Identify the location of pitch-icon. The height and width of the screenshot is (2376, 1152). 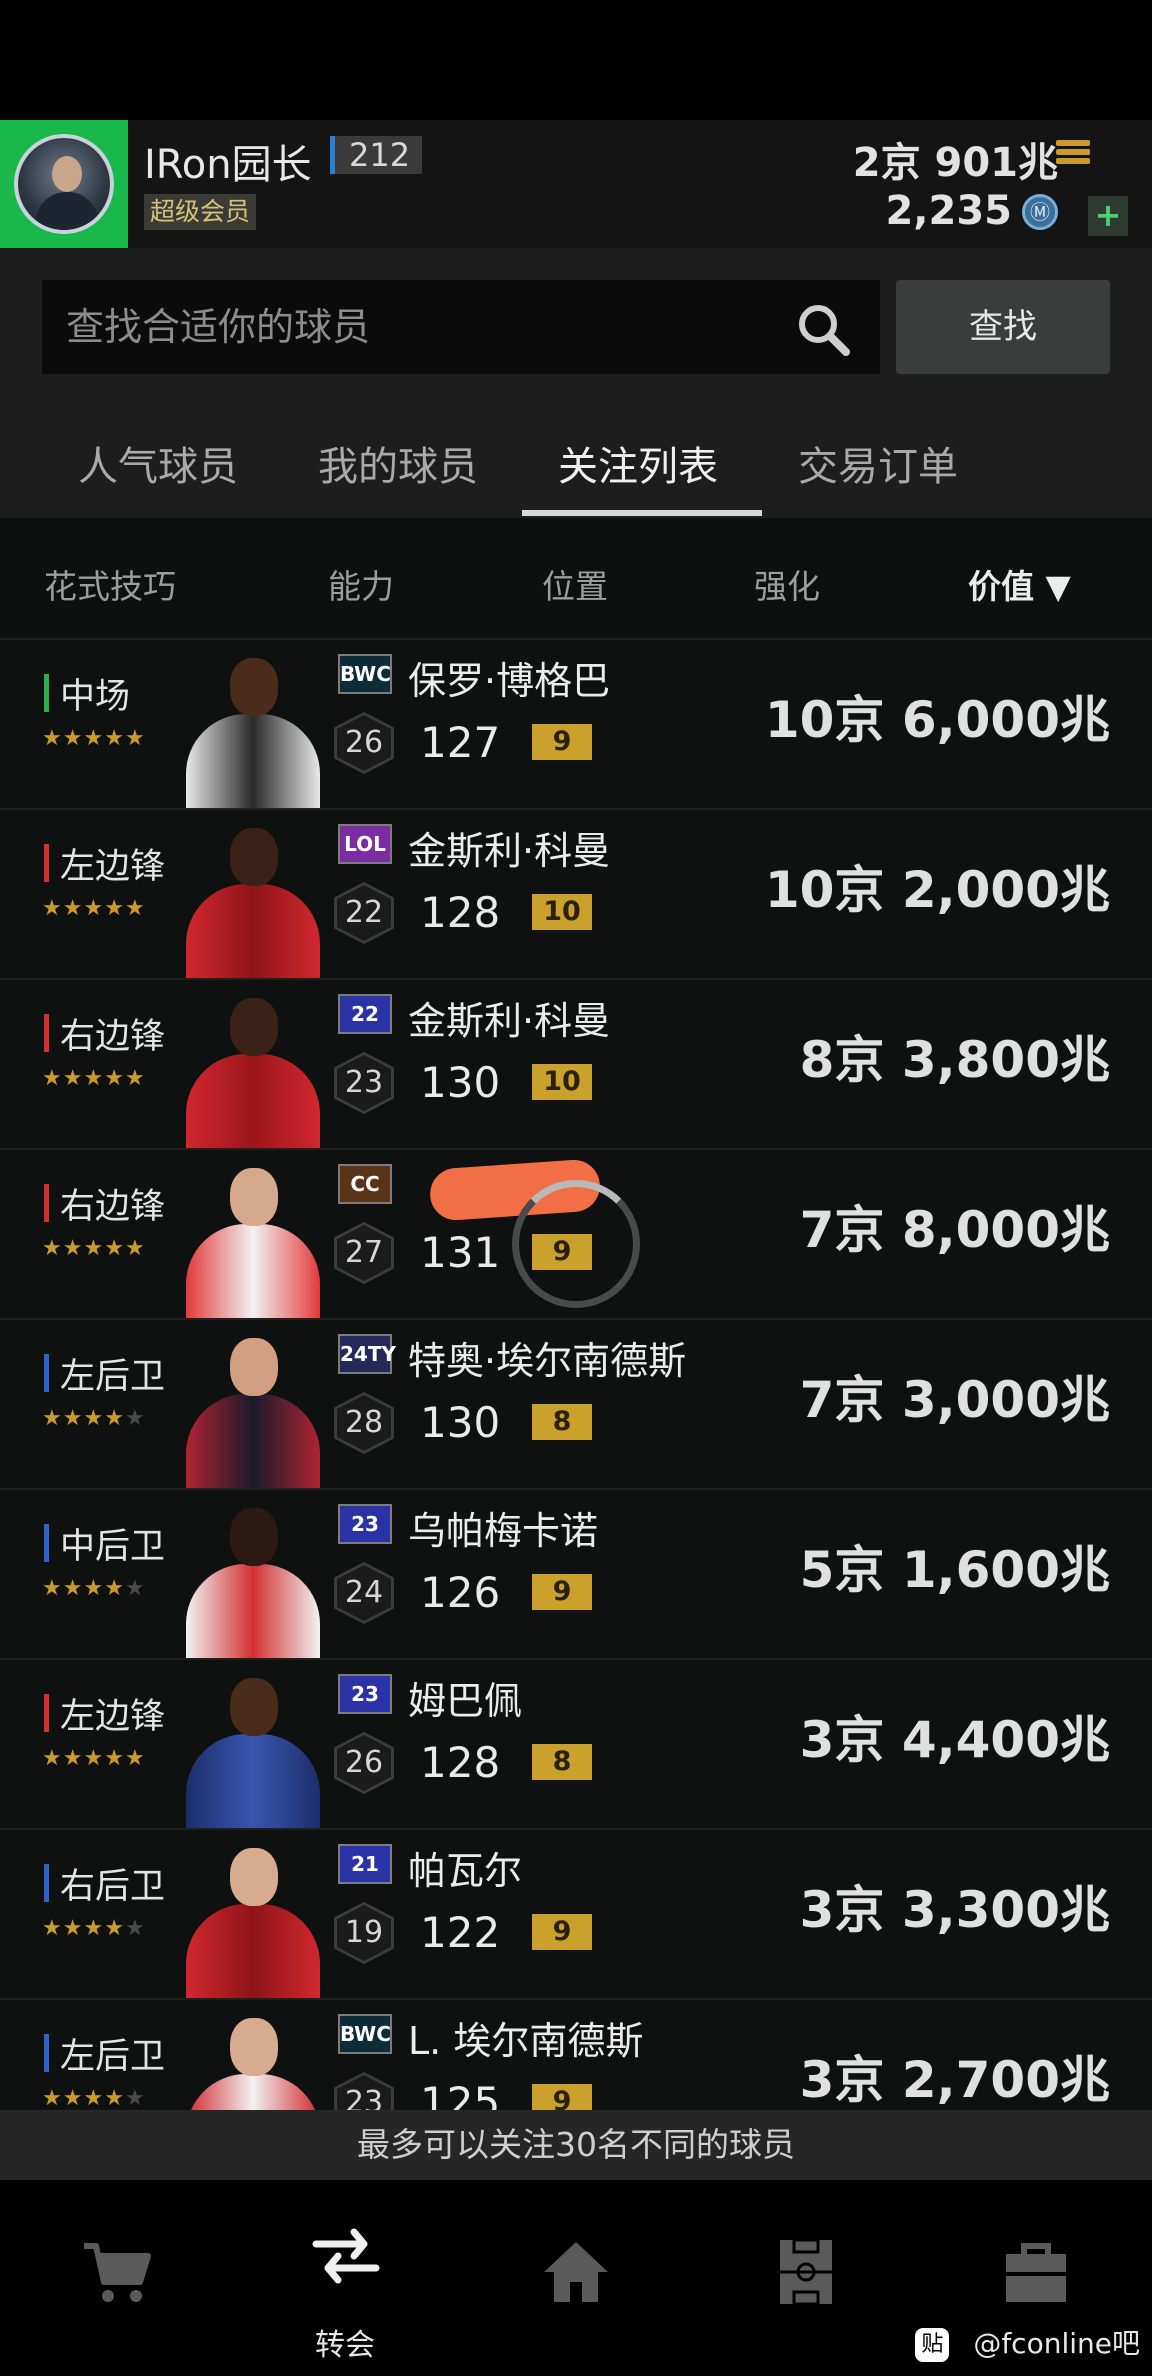
(806, 2272).